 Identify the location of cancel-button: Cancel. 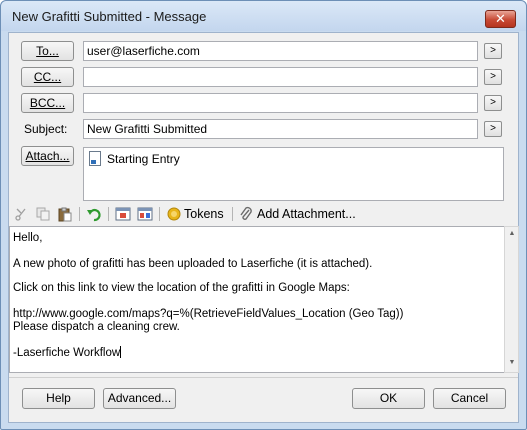
(469, 398).